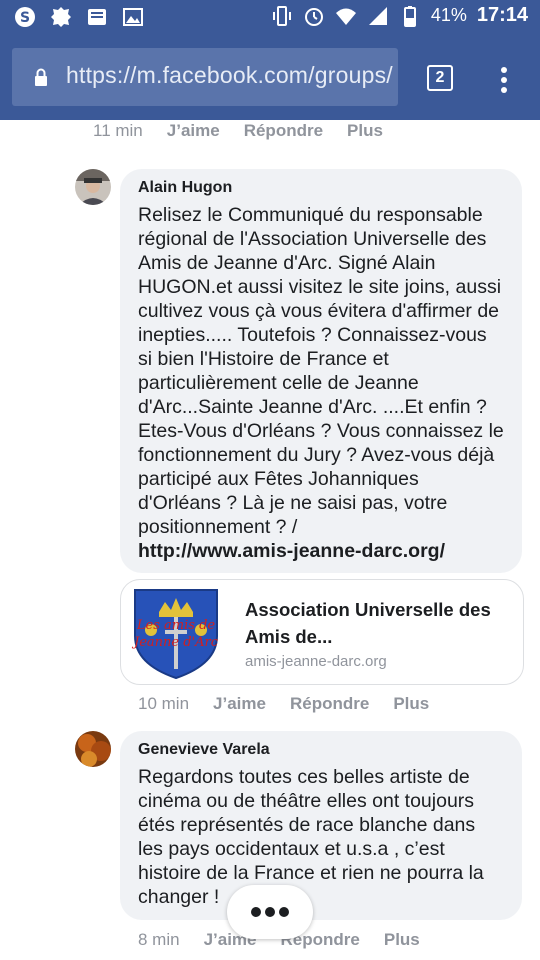 The height and width of the screenshot is (960, 540). I want to click on more-options-button, so click(270, 912).